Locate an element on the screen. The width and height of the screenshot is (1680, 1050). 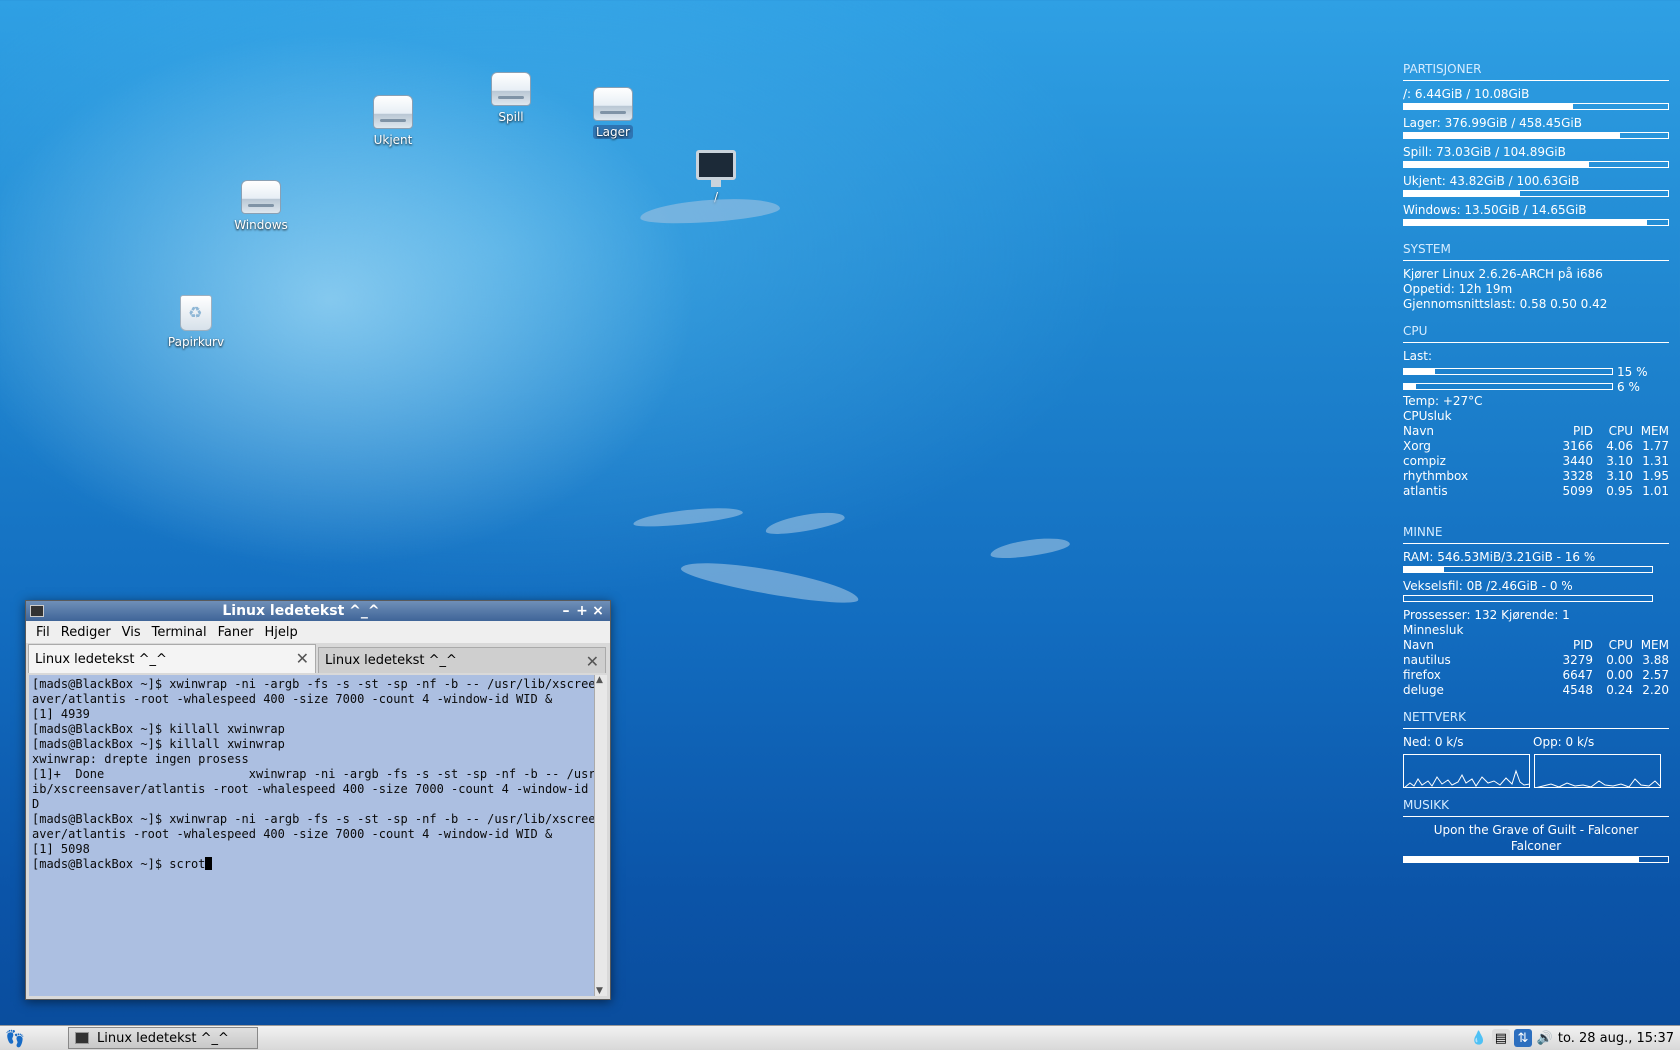
tab-terminal-1: Linux ledetekst ^_^ ✕ is located at coordinates (172, 658).